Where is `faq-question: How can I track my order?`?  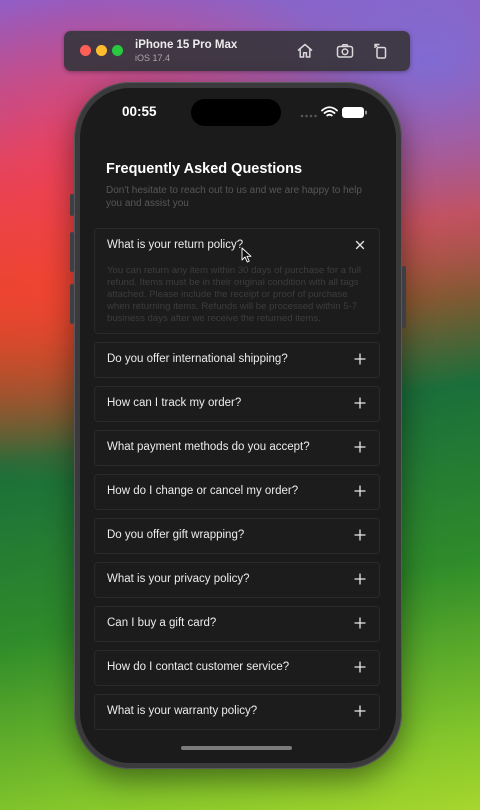
faq-question: How can I track my order? is located at coordinates (174, 403).